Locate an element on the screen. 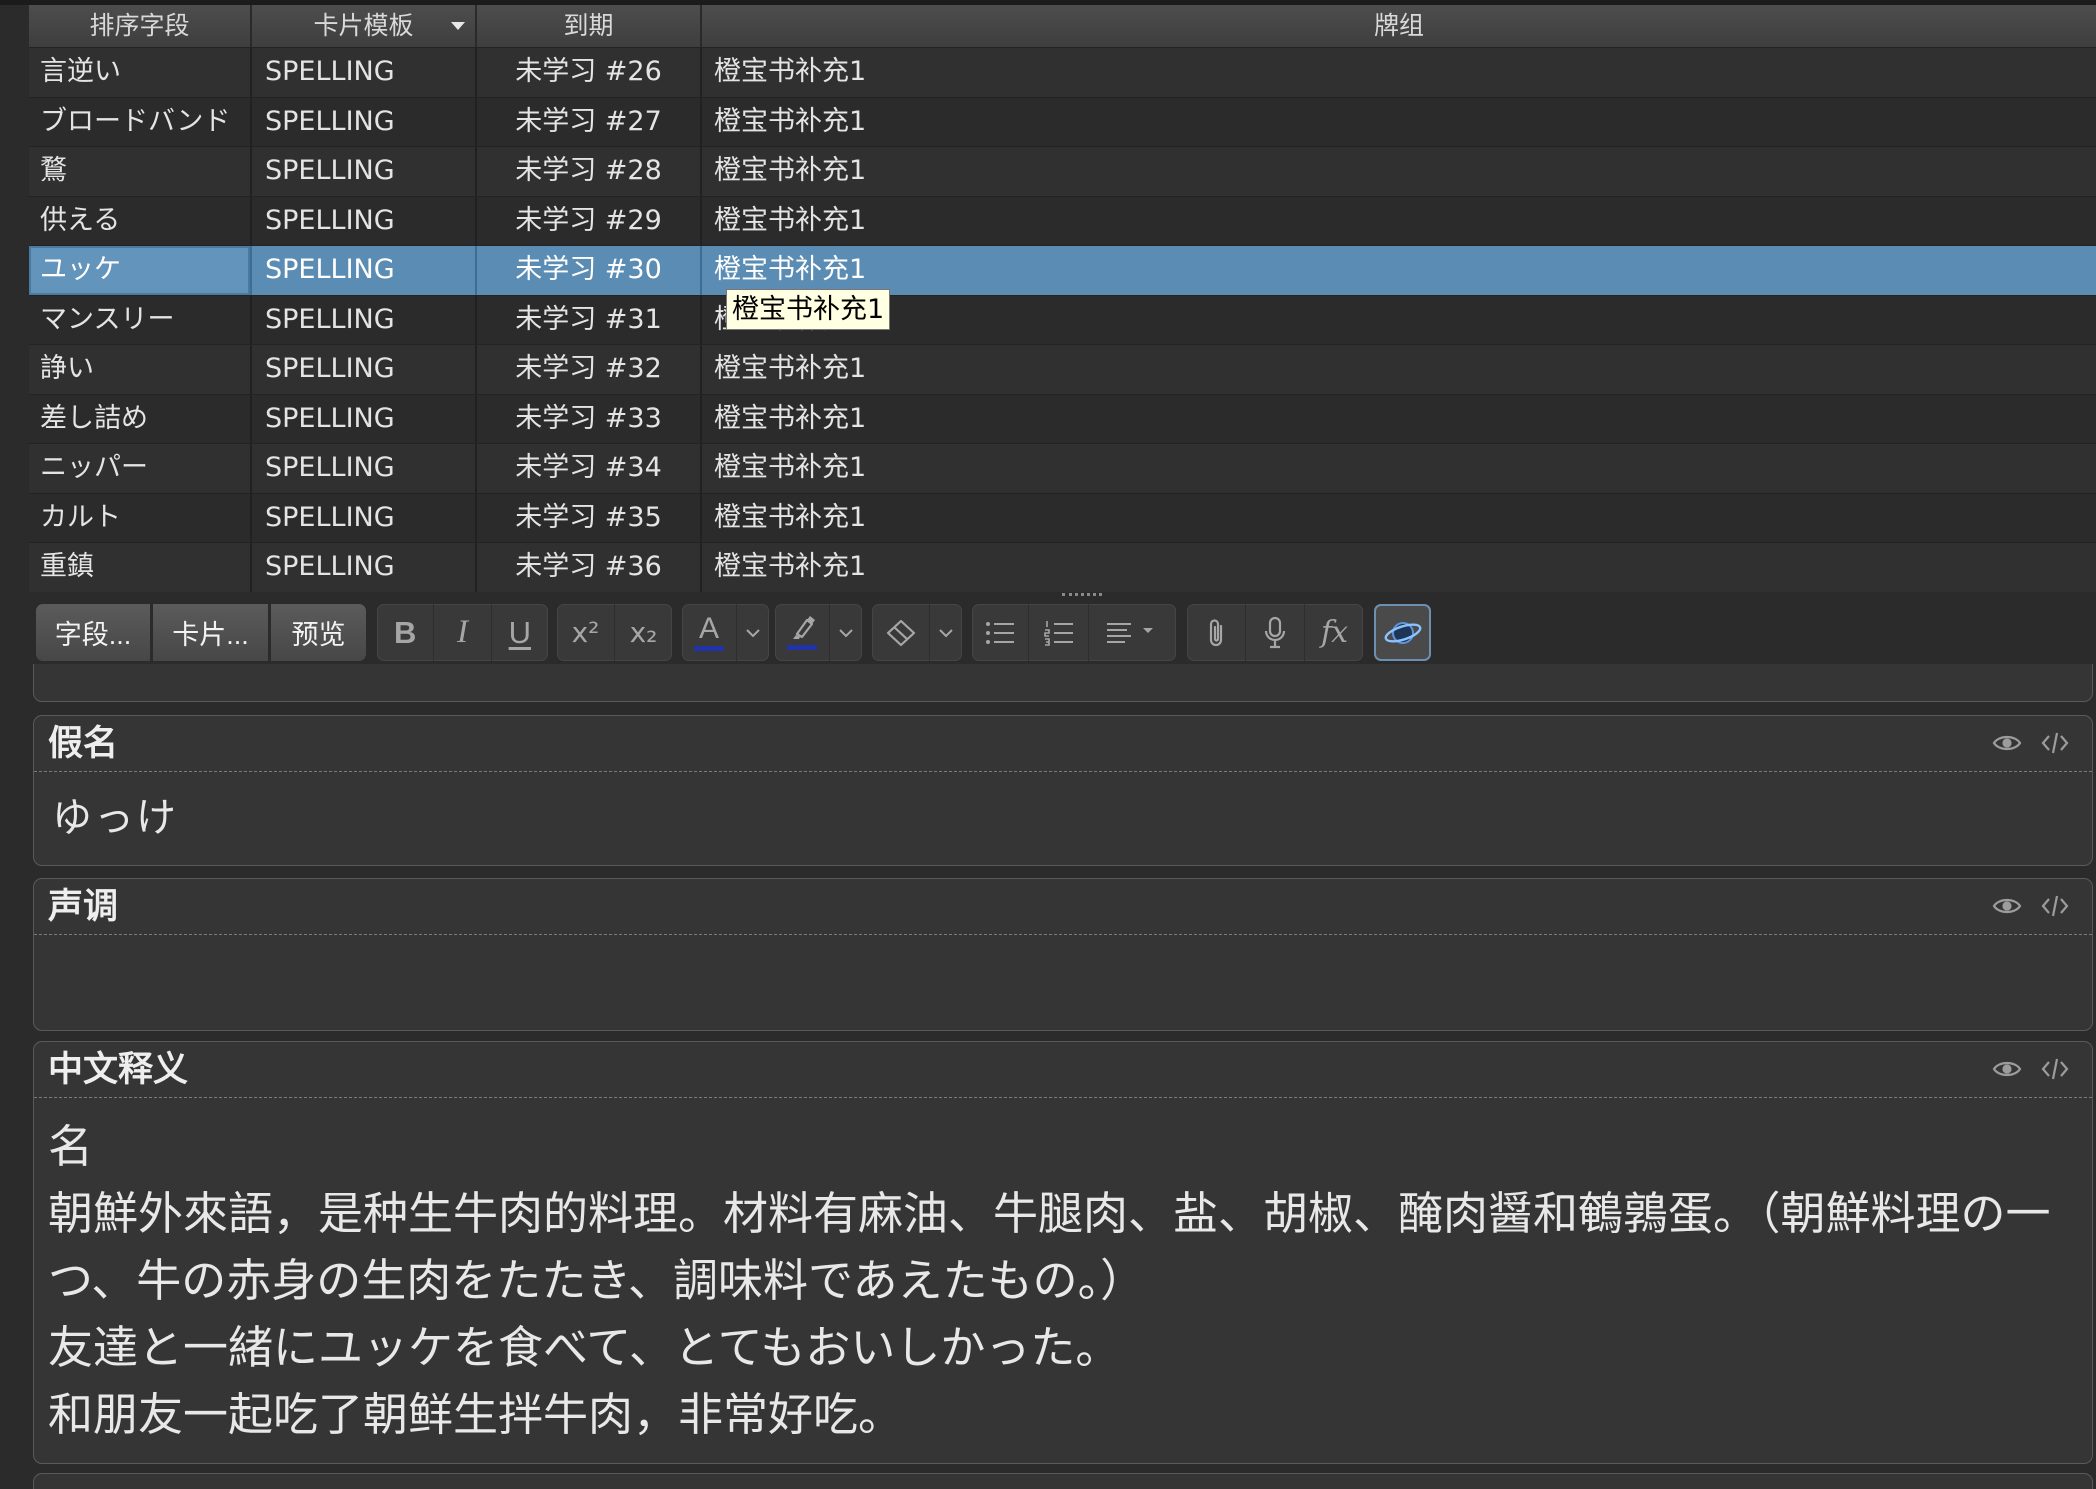 The height and width of the screenshot is (1489, 2096). field-line: 名 is located at coordinates (71, 1146).